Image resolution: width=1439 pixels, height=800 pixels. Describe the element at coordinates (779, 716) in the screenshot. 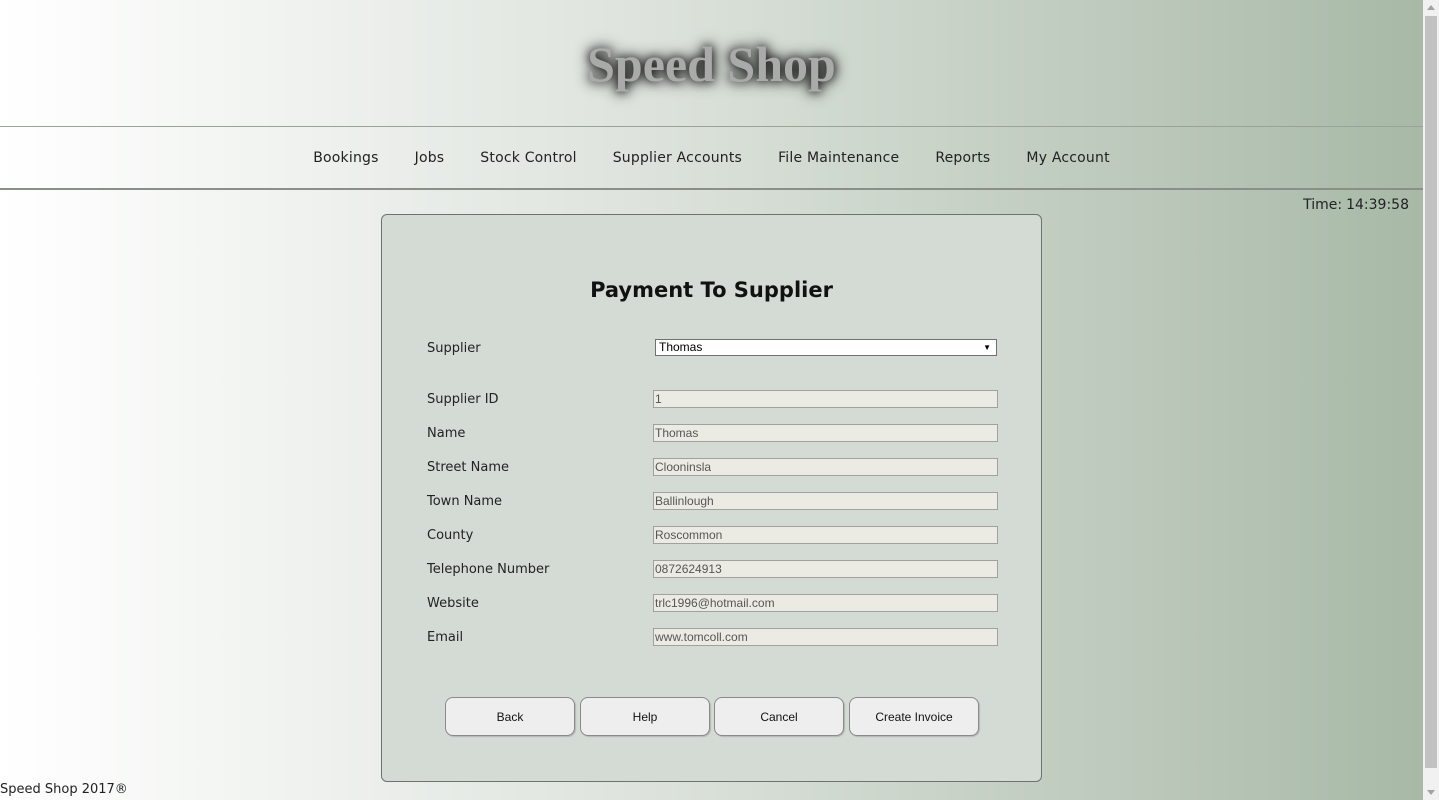

I see `cancel-button: Cancel` at that location.